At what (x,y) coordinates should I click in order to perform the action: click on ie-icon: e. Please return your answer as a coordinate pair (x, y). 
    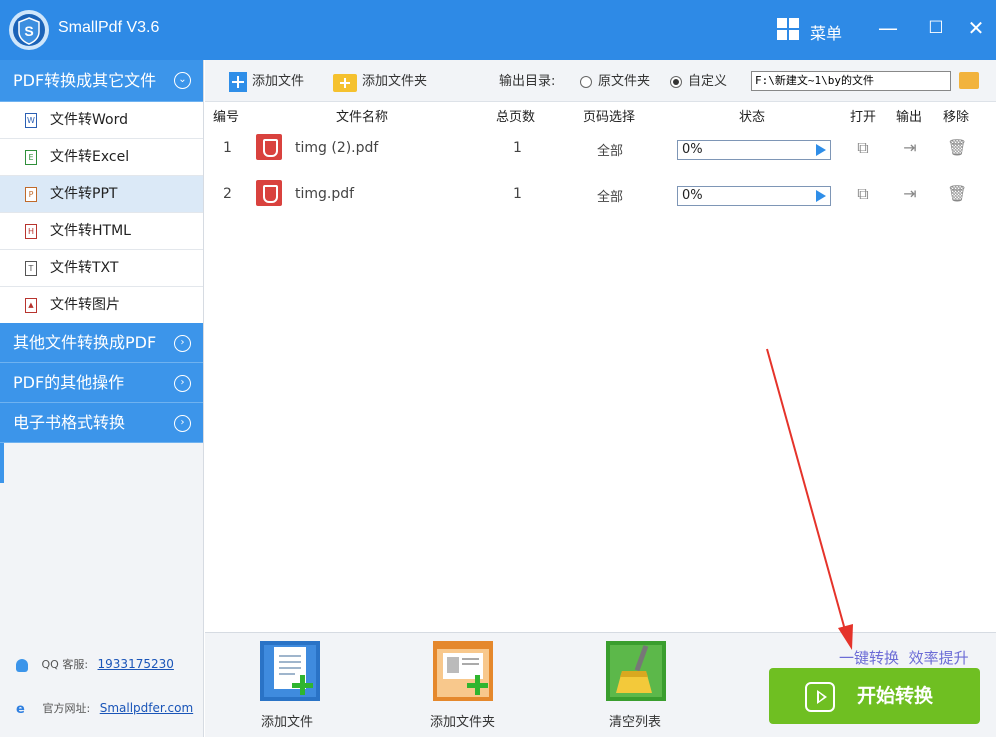
    Looking at the image, I should click on (20, 709).